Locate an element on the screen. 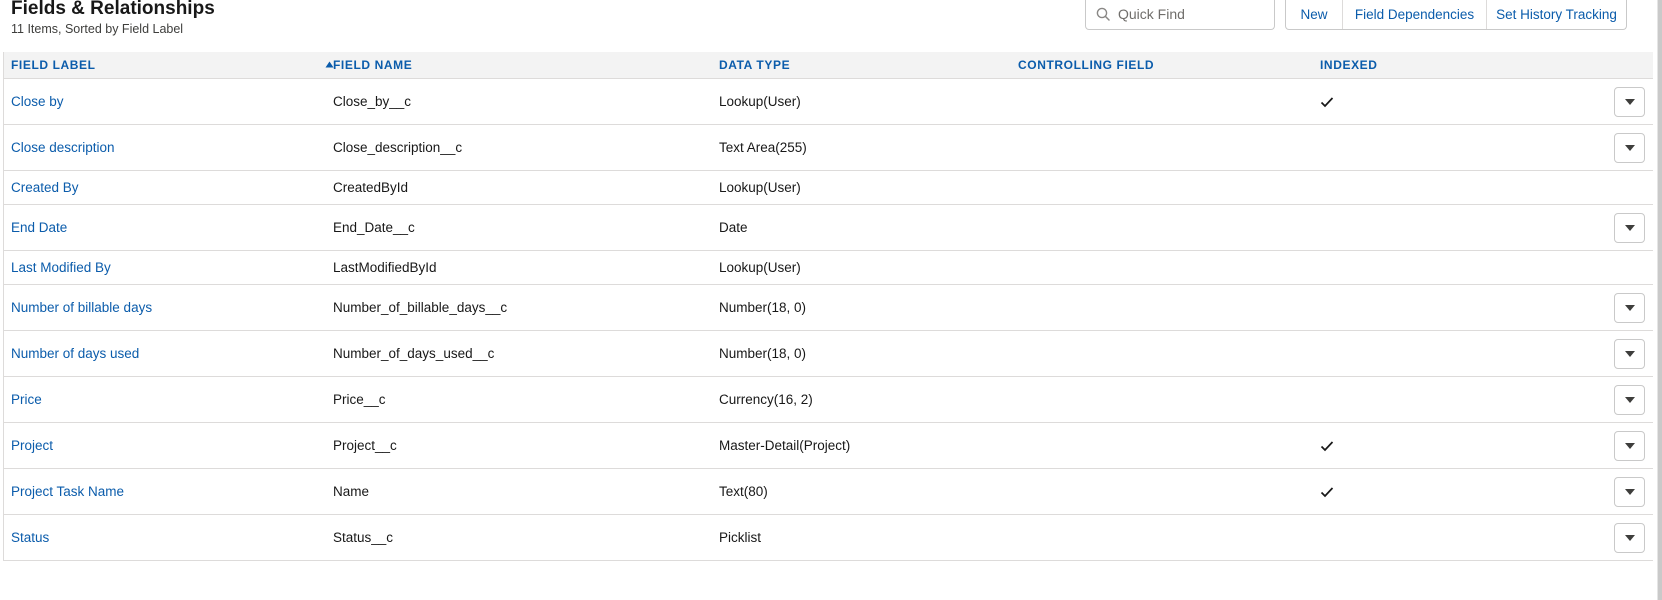 The image size is (1662, 600). field-api-name: Price__c is located at coordinates (359, 399).